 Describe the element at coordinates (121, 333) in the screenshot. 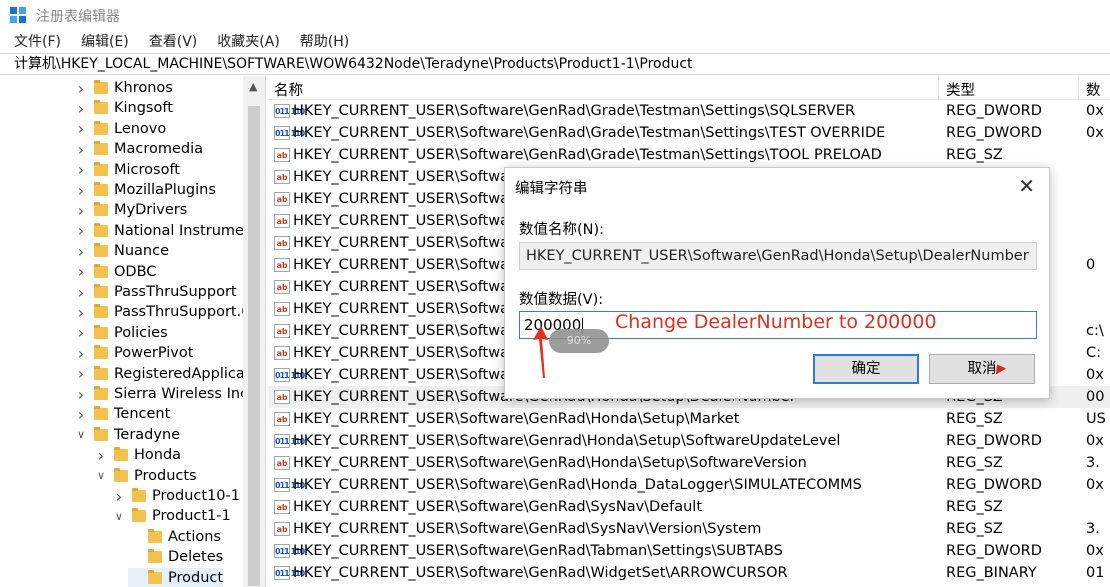

I see `tree-item: › Policies` at that location.